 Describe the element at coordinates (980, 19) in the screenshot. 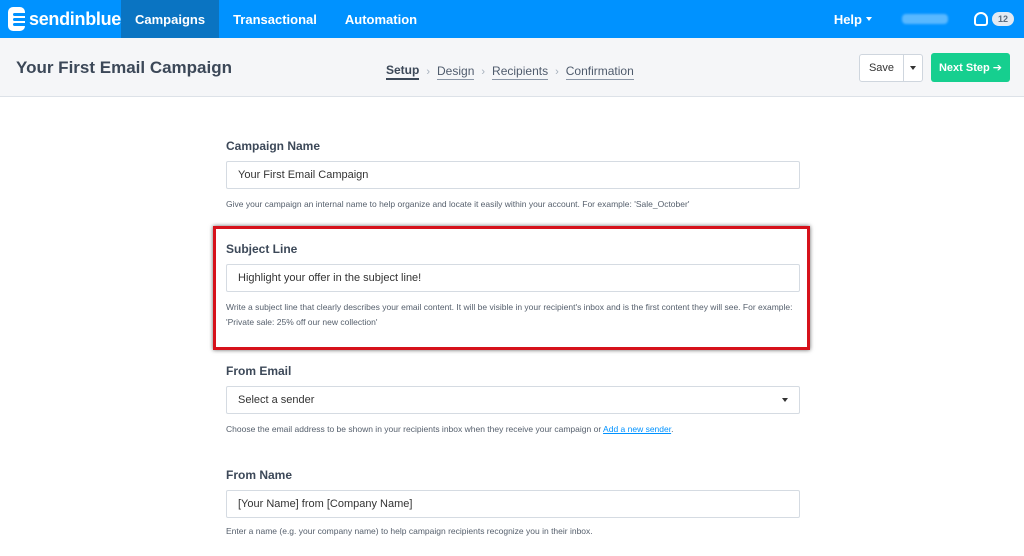

I see `bell-icon` at that location.